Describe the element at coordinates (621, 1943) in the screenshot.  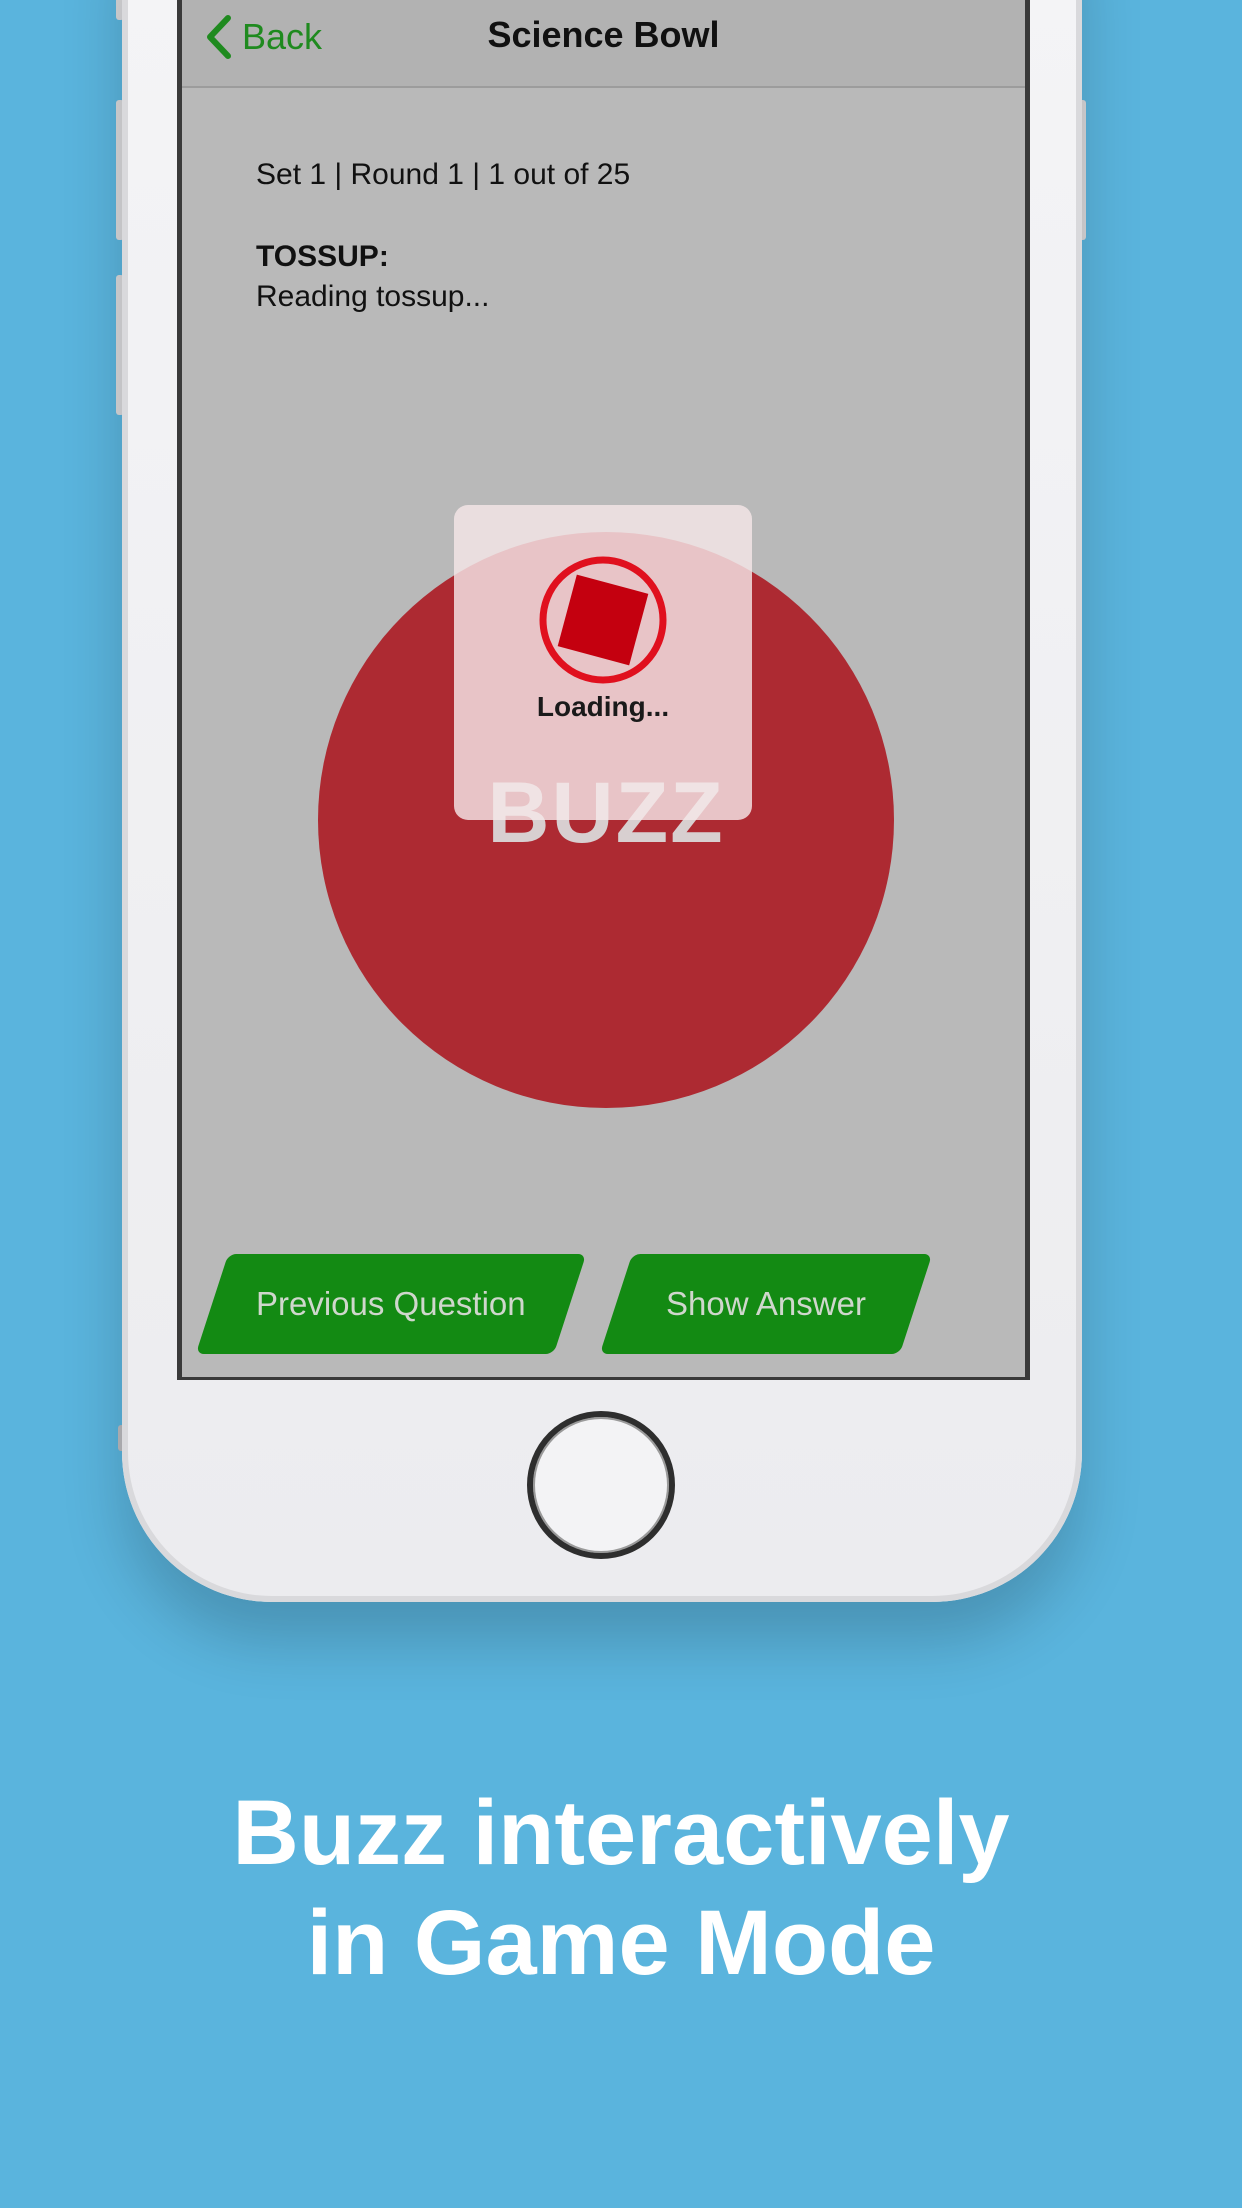
I see `caption-line-2: in Game Mode` at that location.